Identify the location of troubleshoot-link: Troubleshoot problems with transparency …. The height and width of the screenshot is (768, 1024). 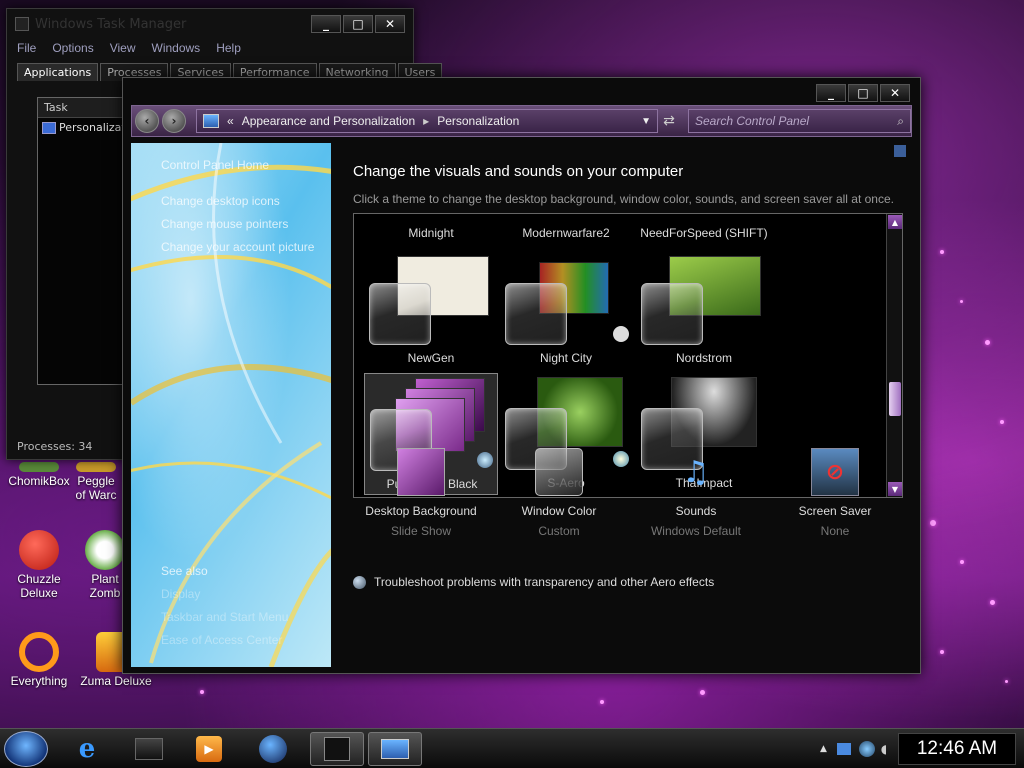
(533, 582).